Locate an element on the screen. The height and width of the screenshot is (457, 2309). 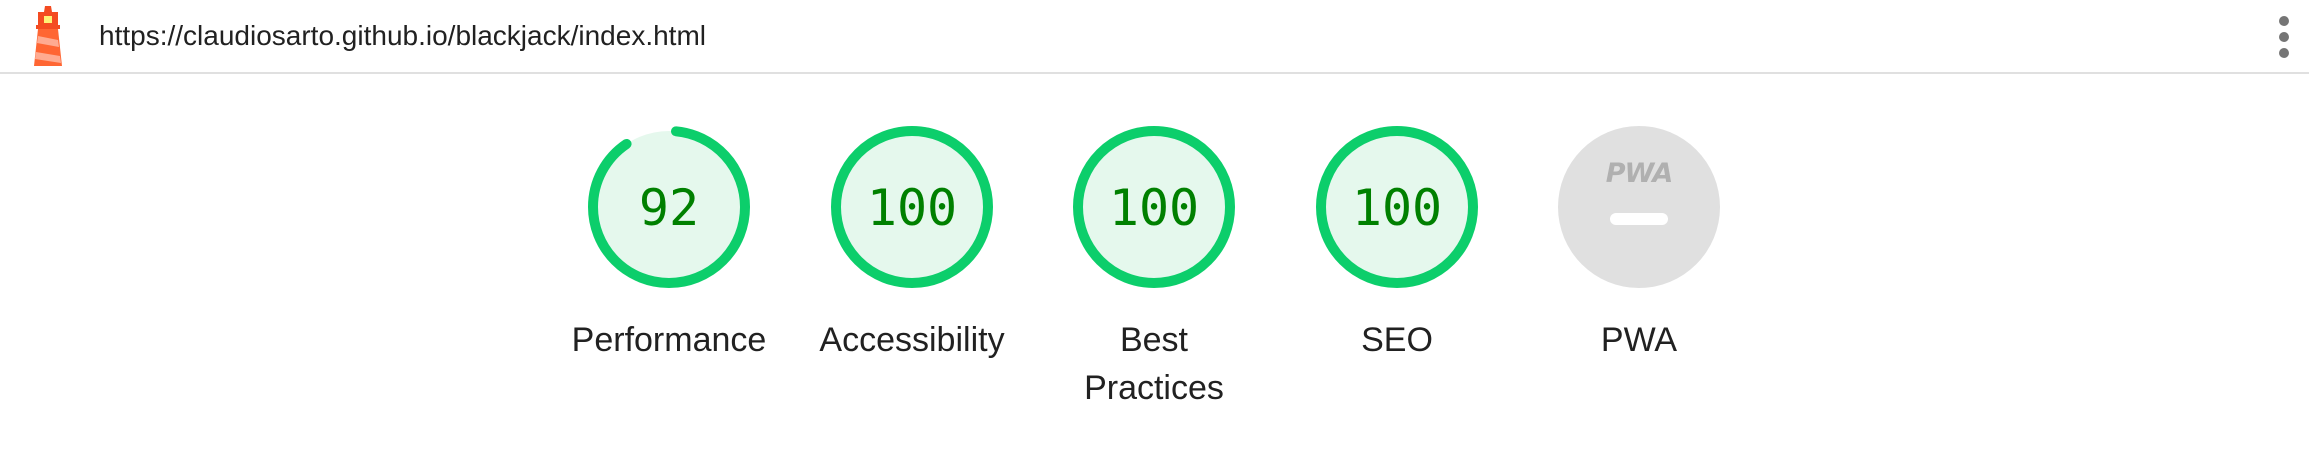
not-applicable-mark is located at coordinates (1639, 219).